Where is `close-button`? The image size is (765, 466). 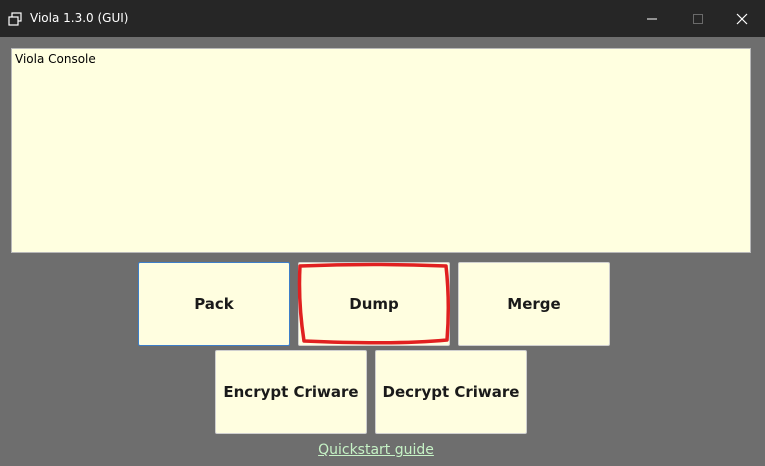 close-button is located at coordinates (742, 18).